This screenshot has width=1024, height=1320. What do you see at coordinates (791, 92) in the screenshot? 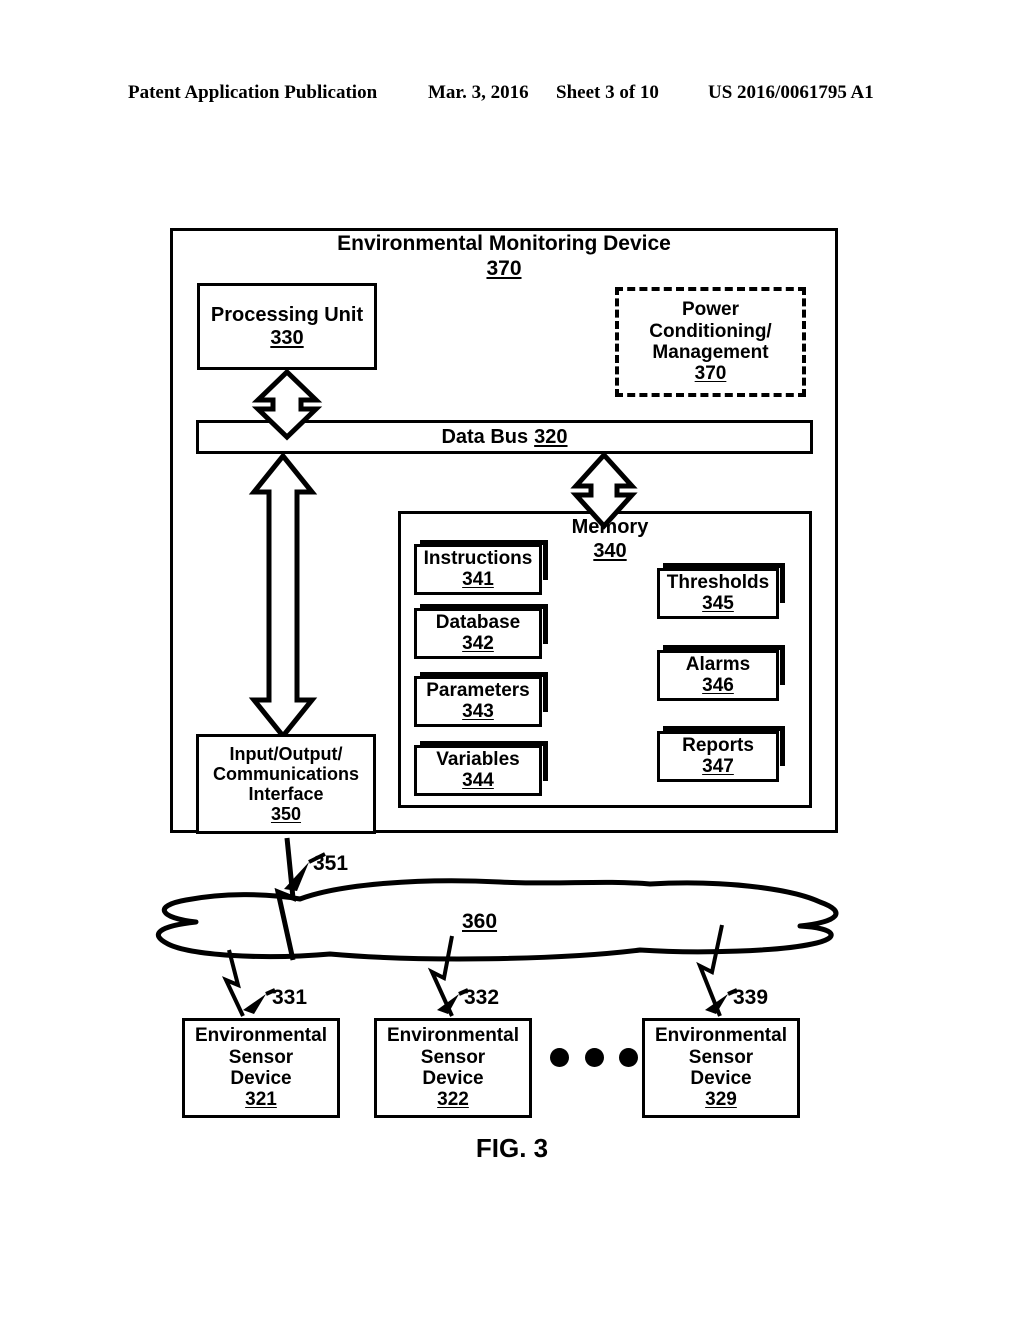
I see `patent-number: US 2016/0061795 A1` at bounding box center [791, 92].